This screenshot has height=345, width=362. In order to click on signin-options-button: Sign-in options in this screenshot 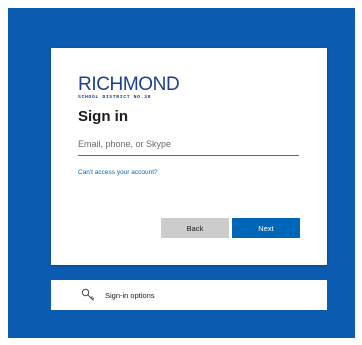, I will do `click(189, 295)`.